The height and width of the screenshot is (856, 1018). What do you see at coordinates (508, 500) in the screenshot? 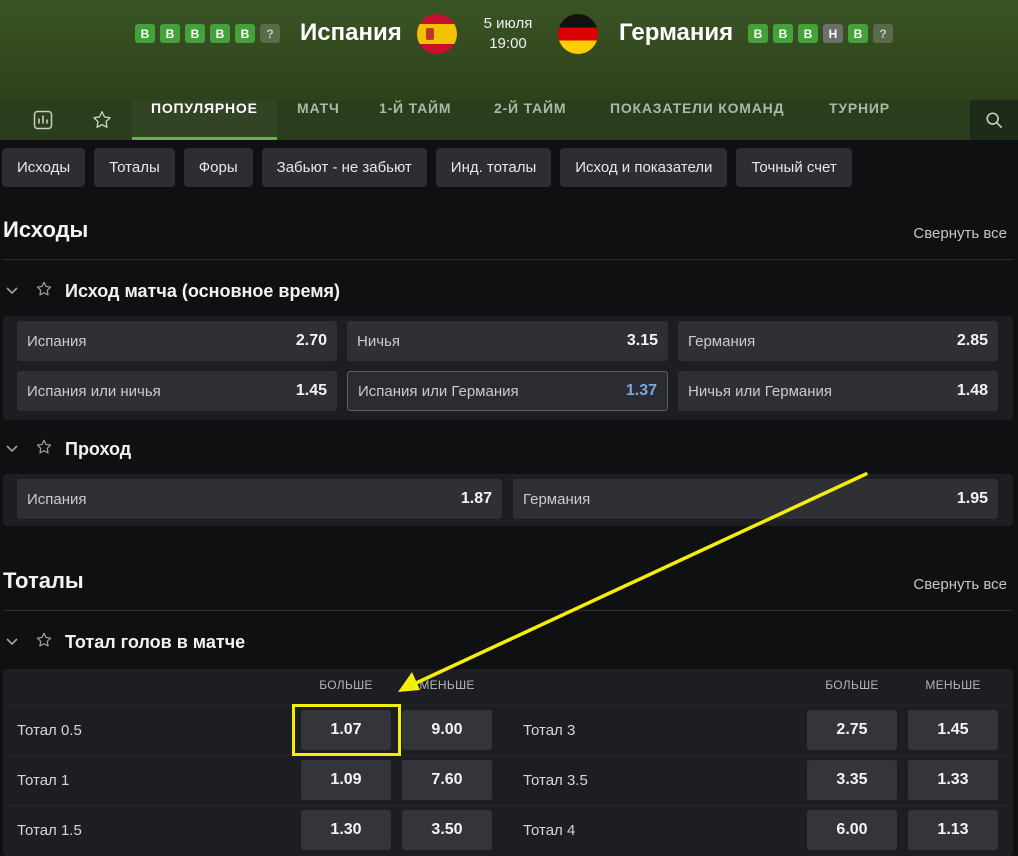
I see `market-panel: Испания 1.87 Германия 1.95` at bounding box center [508, 500].